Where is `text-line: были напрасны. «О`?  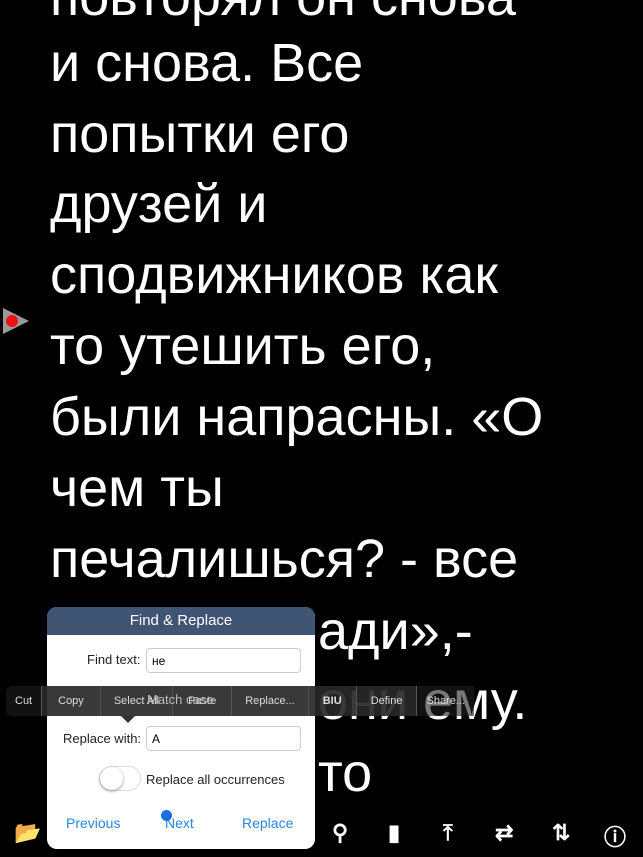
text-line: были напрасны. «О is located at coordinates (297, 417).